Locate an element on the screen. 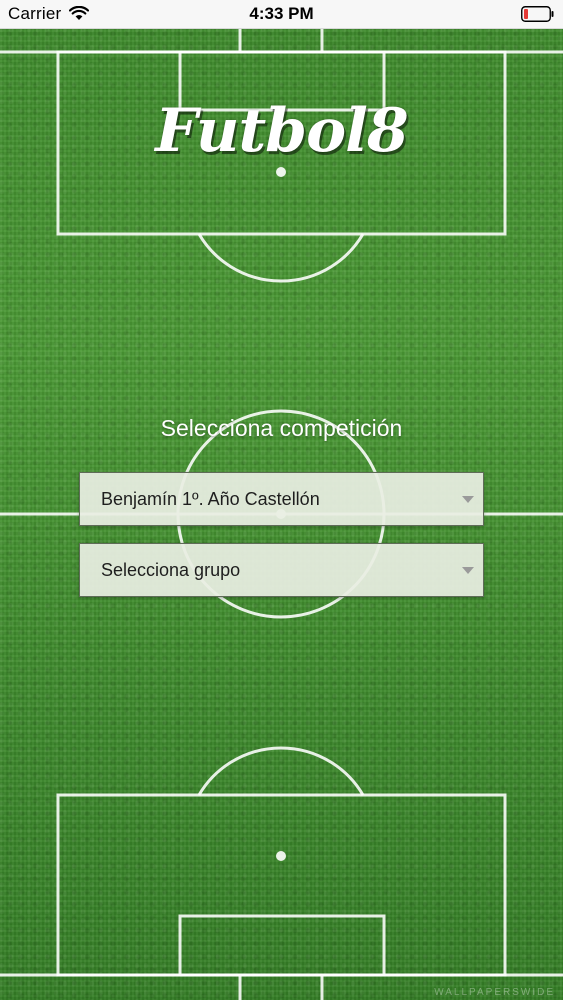 This screenshot has width=563, height=1000. competition-dropdown-value: Benjamín 1º. Año Castellón is located at coordinates (210, 499).